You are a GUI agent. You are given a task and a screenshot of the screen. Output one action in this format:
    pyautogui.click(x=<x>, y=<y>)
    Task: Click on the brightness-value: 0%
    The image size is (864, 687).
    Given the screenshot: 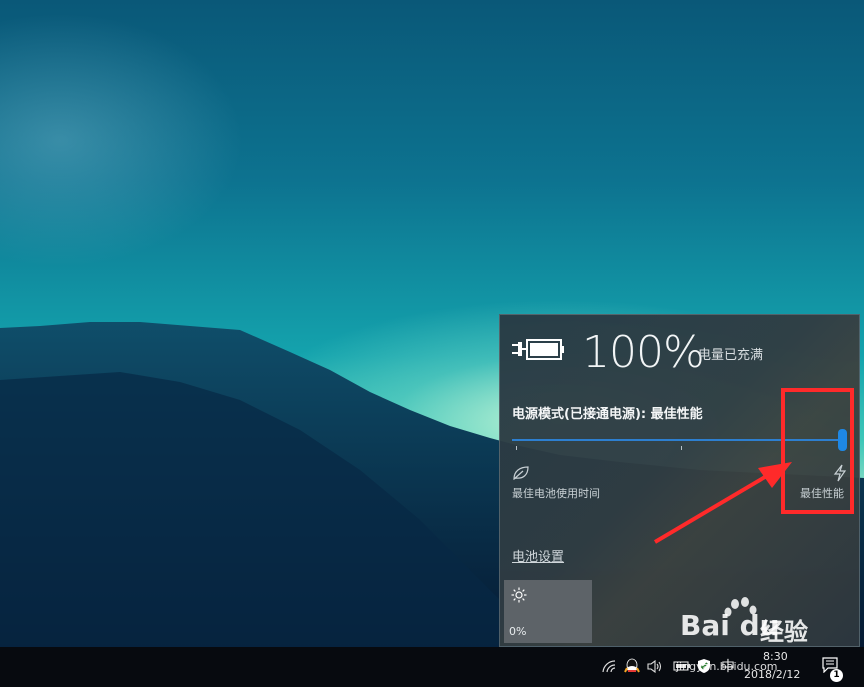 What is the action you would take?
    pyautogui.click(x=518, y=631)
    